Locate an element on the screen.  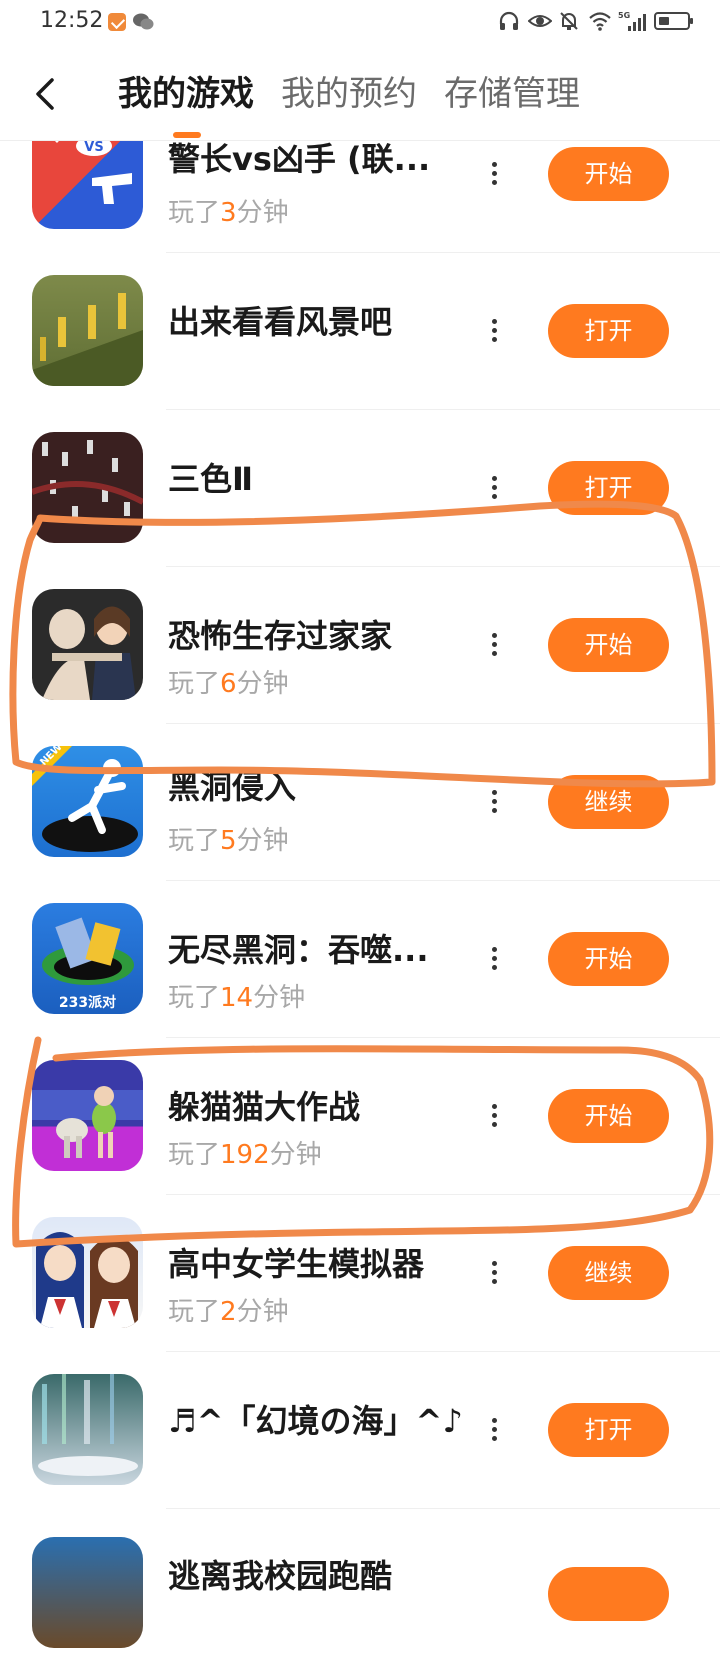
campus-parkour-icon is located at coordinates (87, 1592).